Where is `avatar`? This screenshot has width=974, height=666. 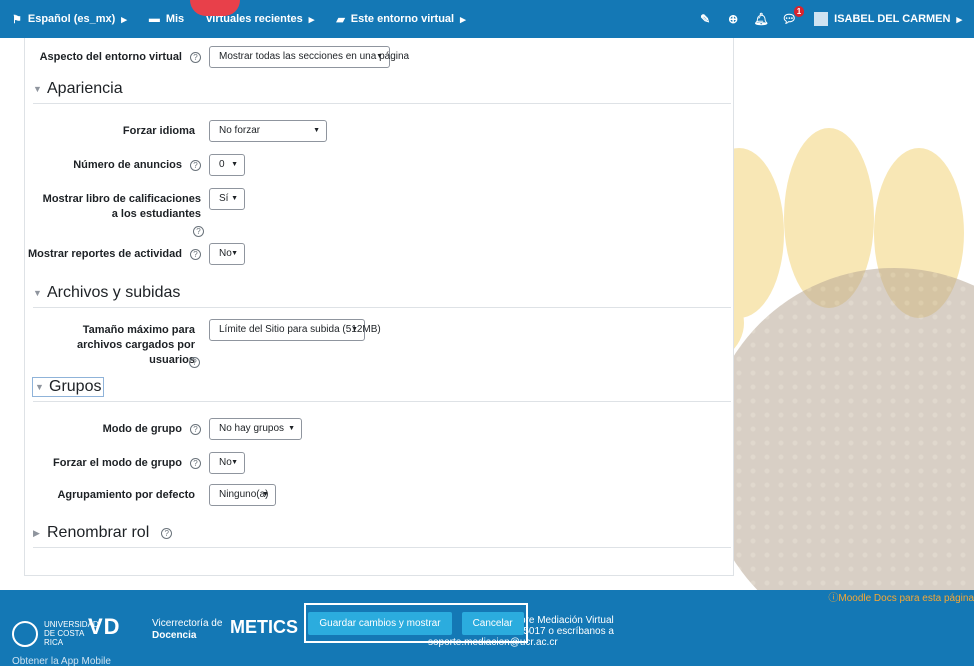
avatar is located at coordinates (821, 19).